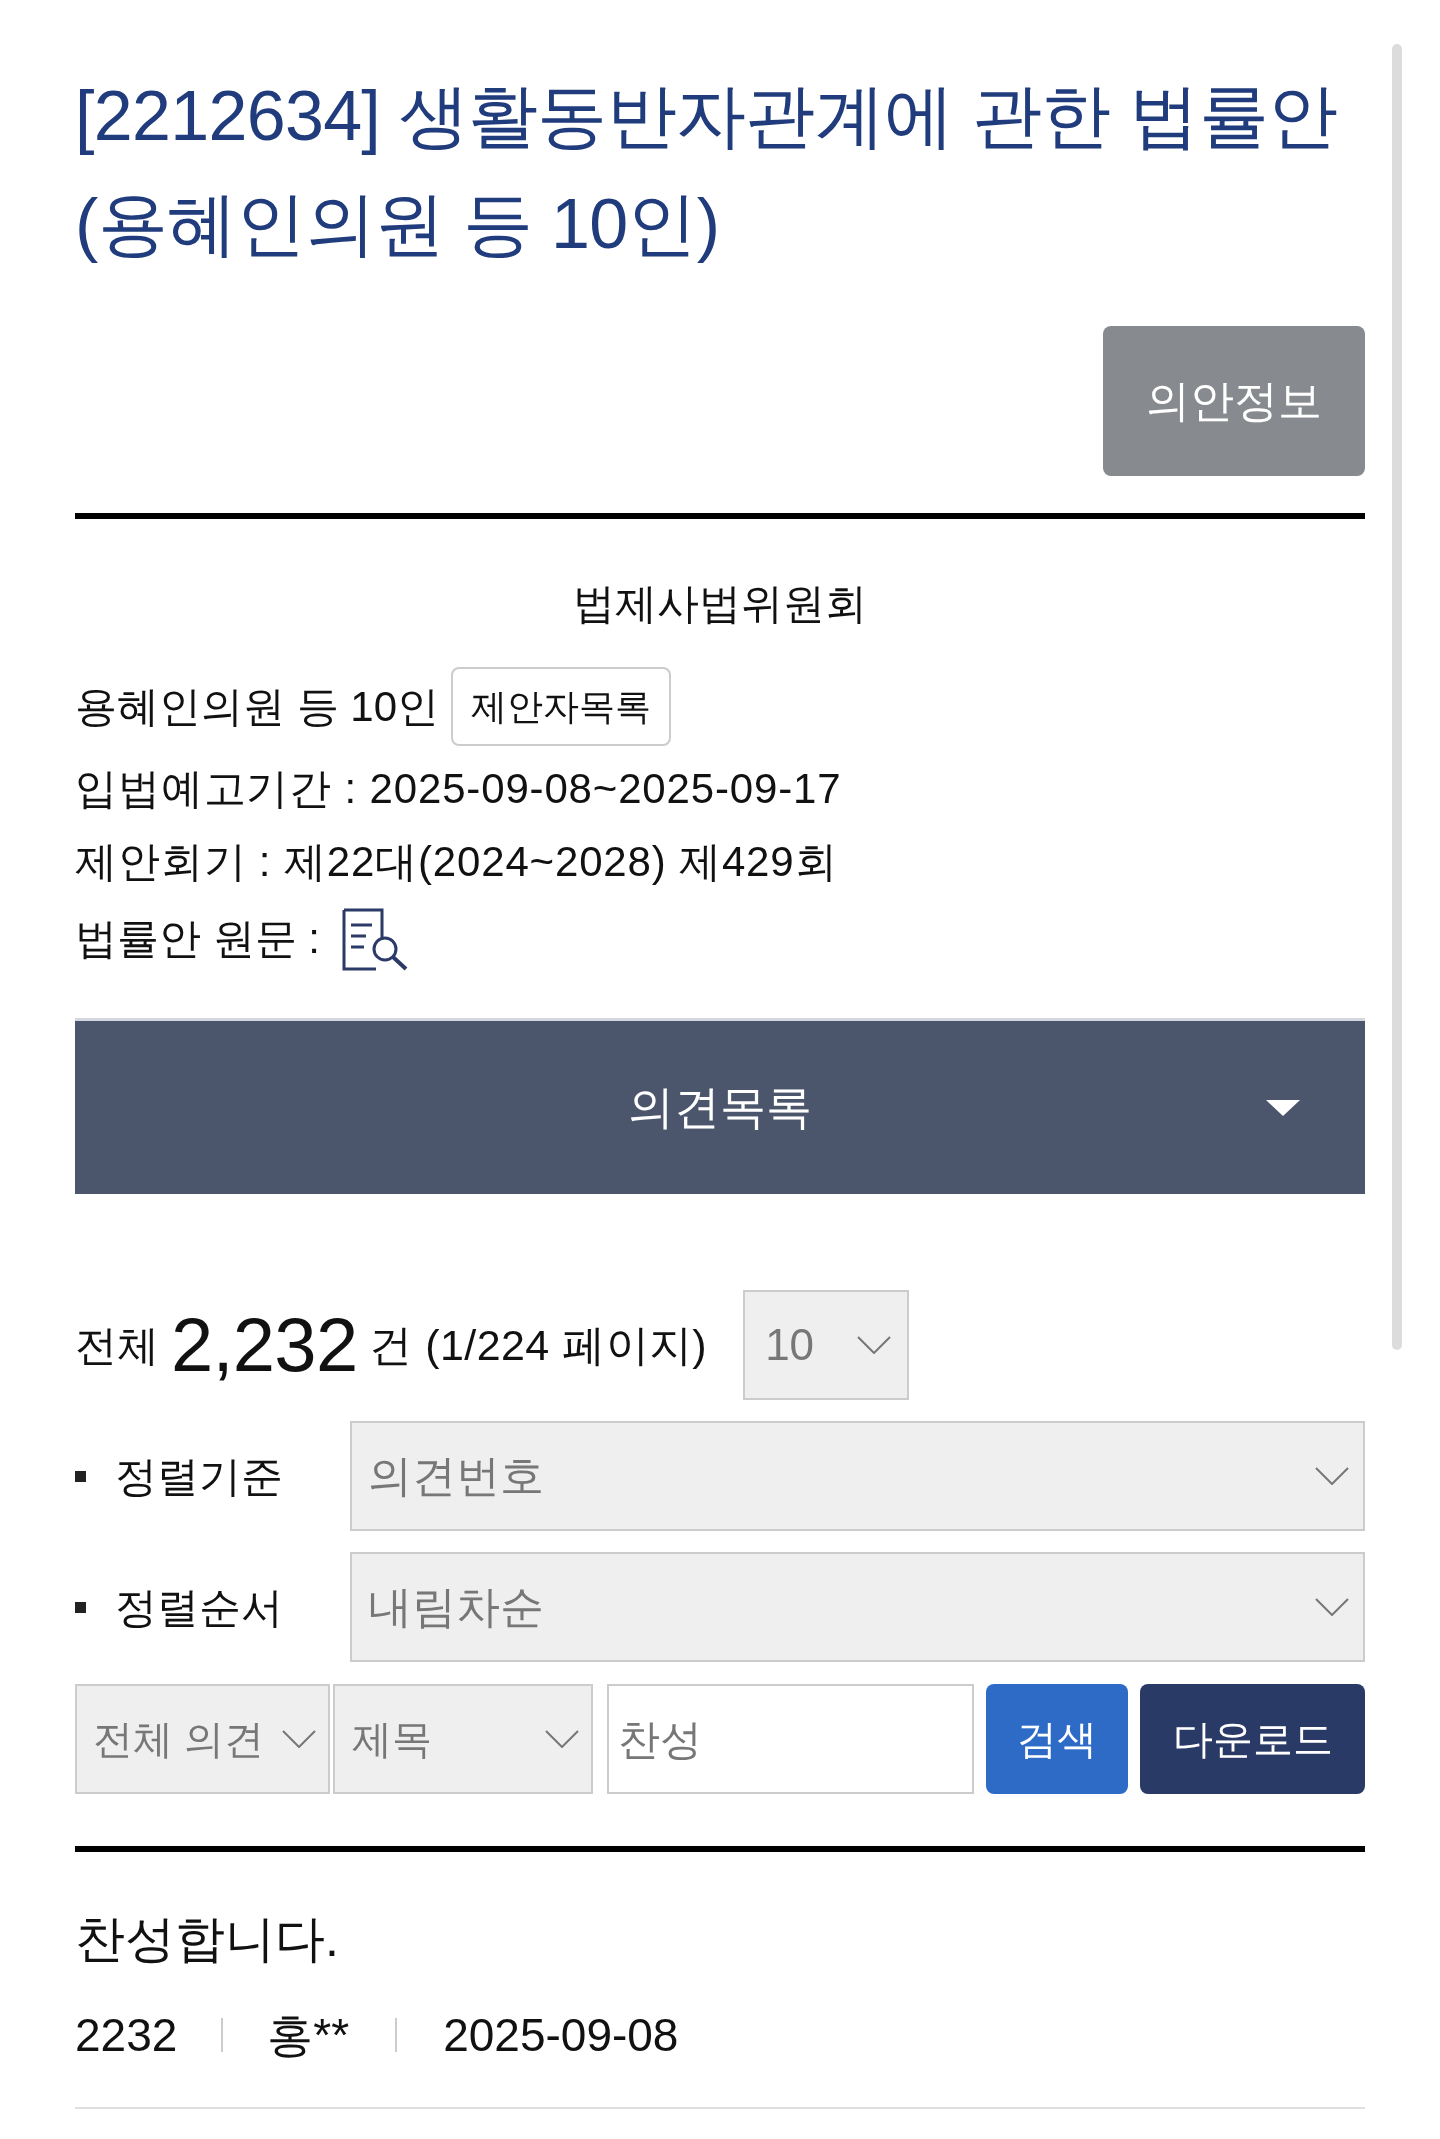 The width and height of the screenshot is (1440, 2139). I want to click on sort-select: 내림차순, so click(857, 1607).